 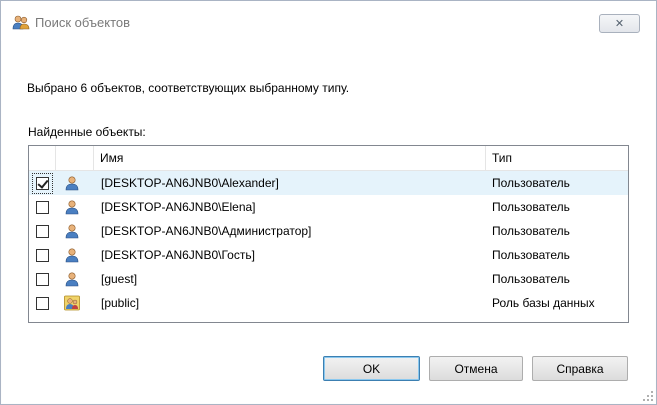 I want to click on table-row: [DESKTOP-AN6JNB0\Alexander] Пользователь, so click(x=328, y=183).